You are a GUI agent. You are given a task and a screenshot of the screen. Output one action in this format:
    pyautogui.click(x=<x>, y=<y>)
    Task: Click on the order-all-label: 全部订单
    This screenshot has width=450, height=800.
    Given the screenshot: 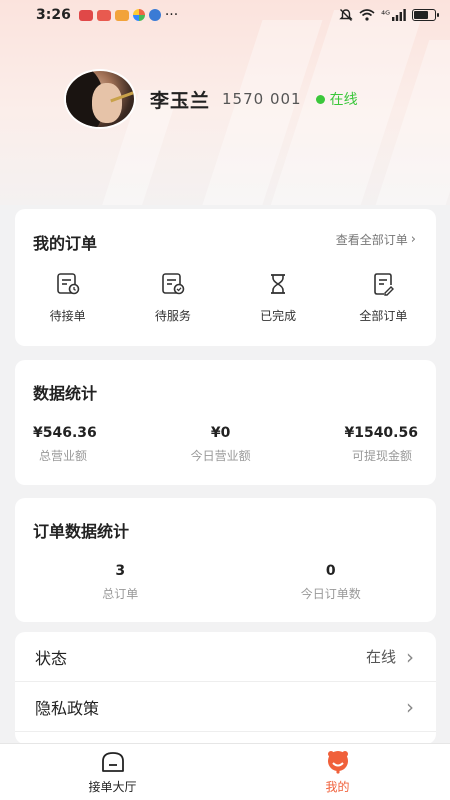 What is the action you would take?
    pyautogui.click(x=383, y=316)
    